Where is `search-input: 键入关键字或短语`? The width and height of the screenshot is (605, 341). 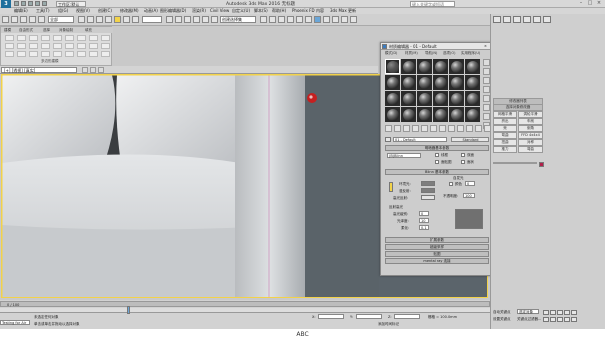 search-input: 键入关键字或短语 is located at coordinates (432, 4).